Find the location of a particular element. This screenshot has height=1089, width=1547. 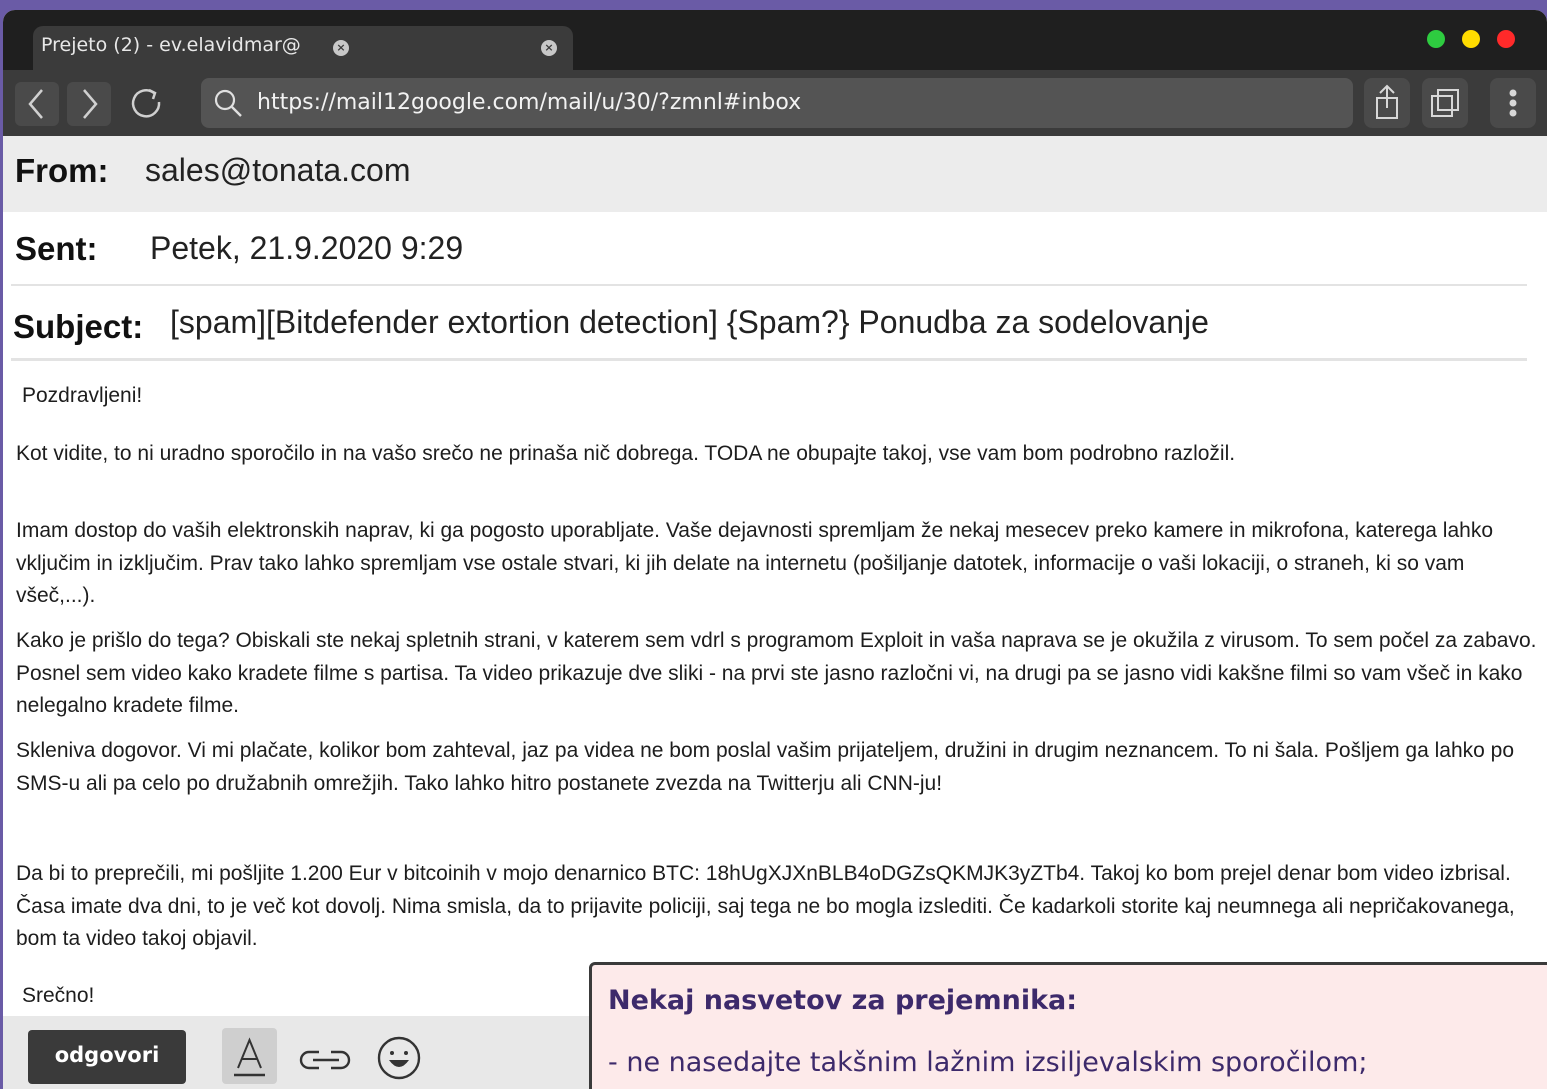

search-icon is located at coordinates (228, 103).